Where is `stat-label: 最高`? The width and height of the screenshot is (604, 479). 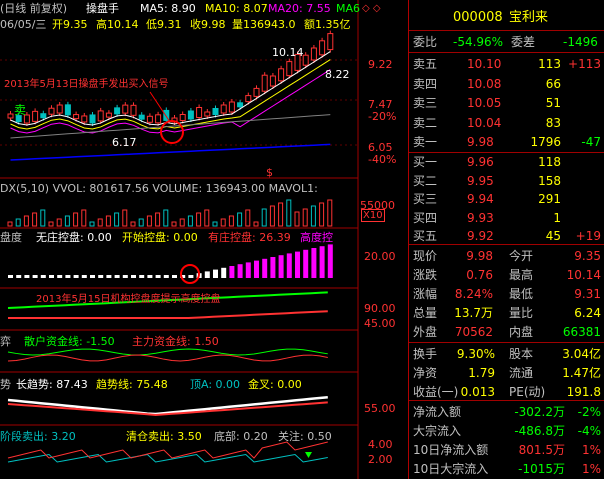 stat-label: 最高 is located at coordinates (521, 275).